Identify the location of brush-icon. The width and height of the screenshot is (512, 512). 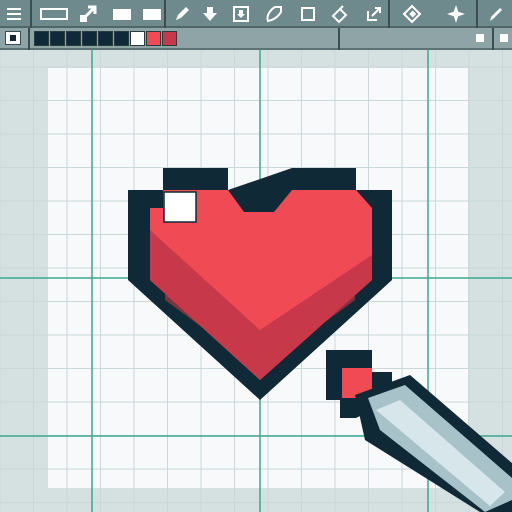
(496, 14).